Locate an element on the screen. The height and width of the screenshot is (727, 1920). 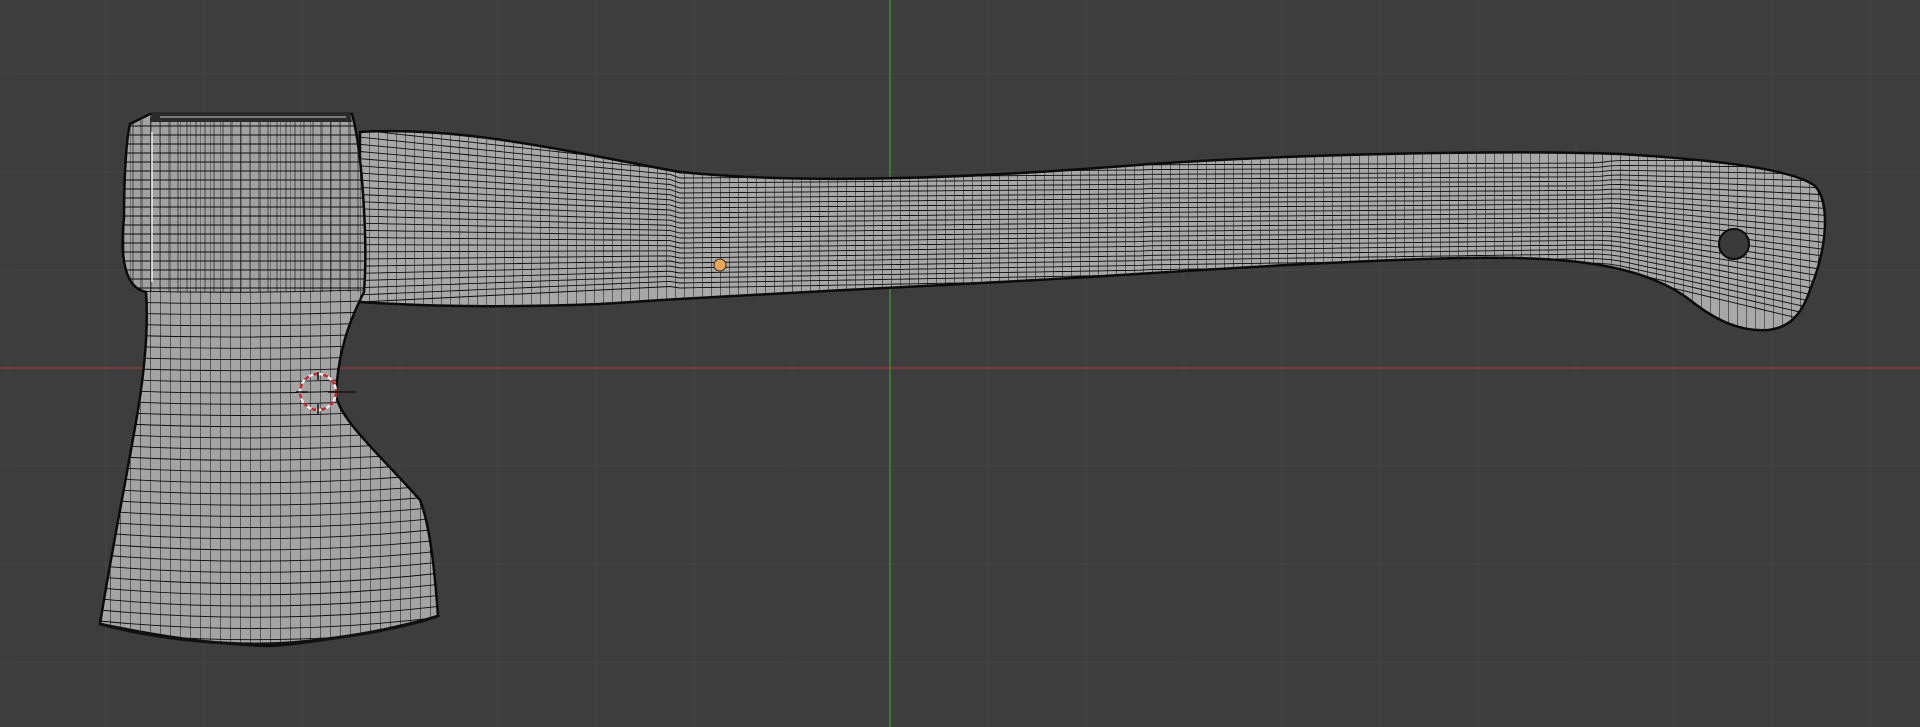
lanyard-hole is located at coordinates (1734, 244).